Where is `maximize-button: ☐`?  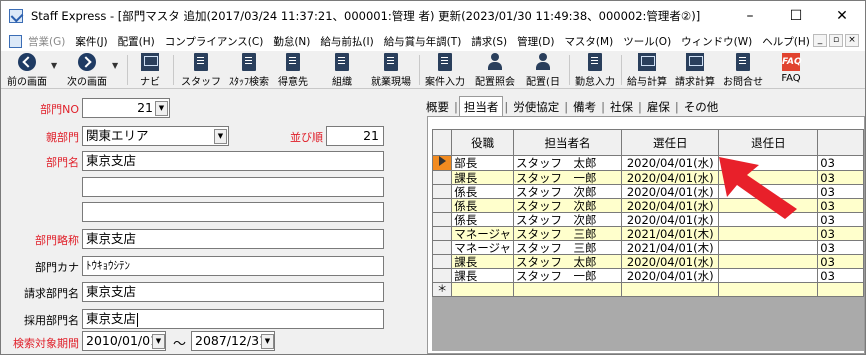 maximize-button: ☐ is located at coordinates (796, 16).